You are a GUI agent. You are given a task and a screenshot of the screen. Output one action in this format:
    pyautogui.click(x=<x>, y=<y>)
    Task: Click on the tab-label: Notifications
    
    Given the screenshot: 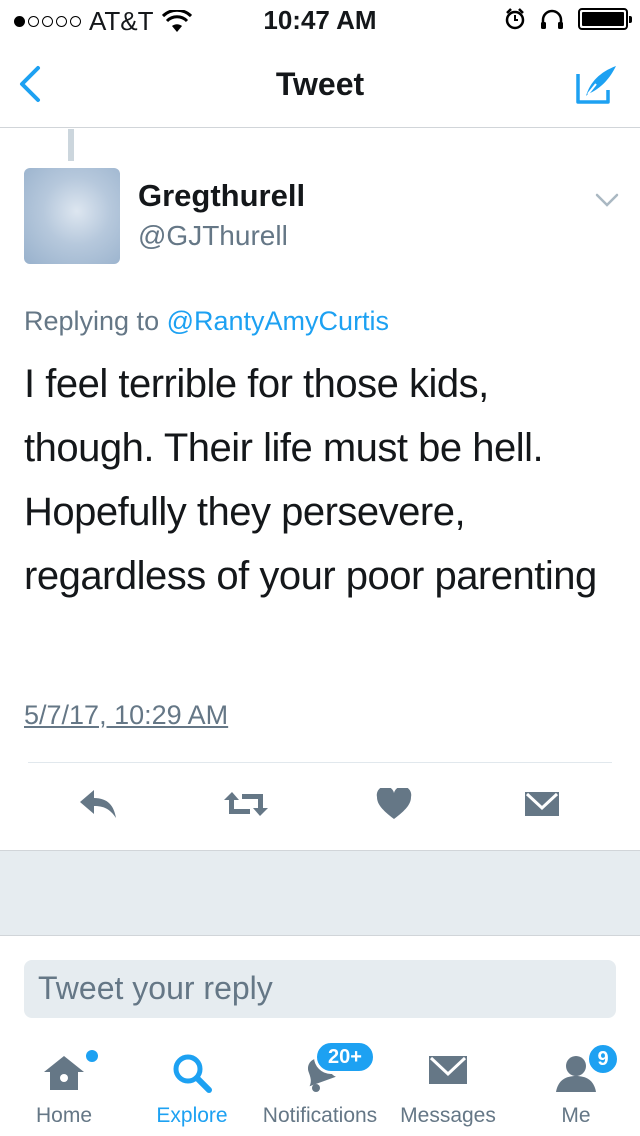 What is the action you would take?
    pyautogui.click(x=320, y=1115)
    